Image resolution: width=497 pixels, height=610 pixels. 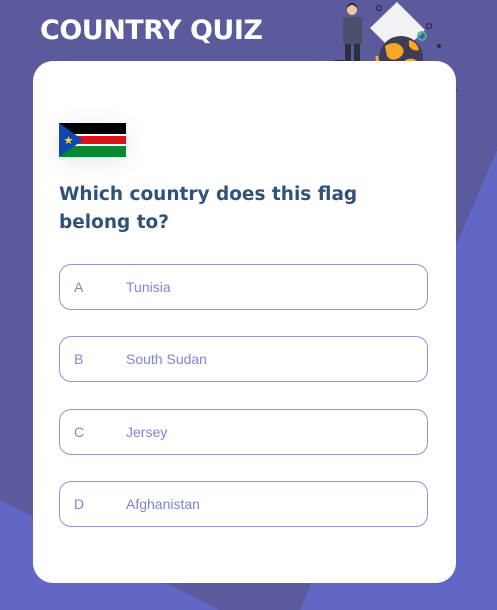 I want to click on option-letter: B, so click(x=79, y=359).